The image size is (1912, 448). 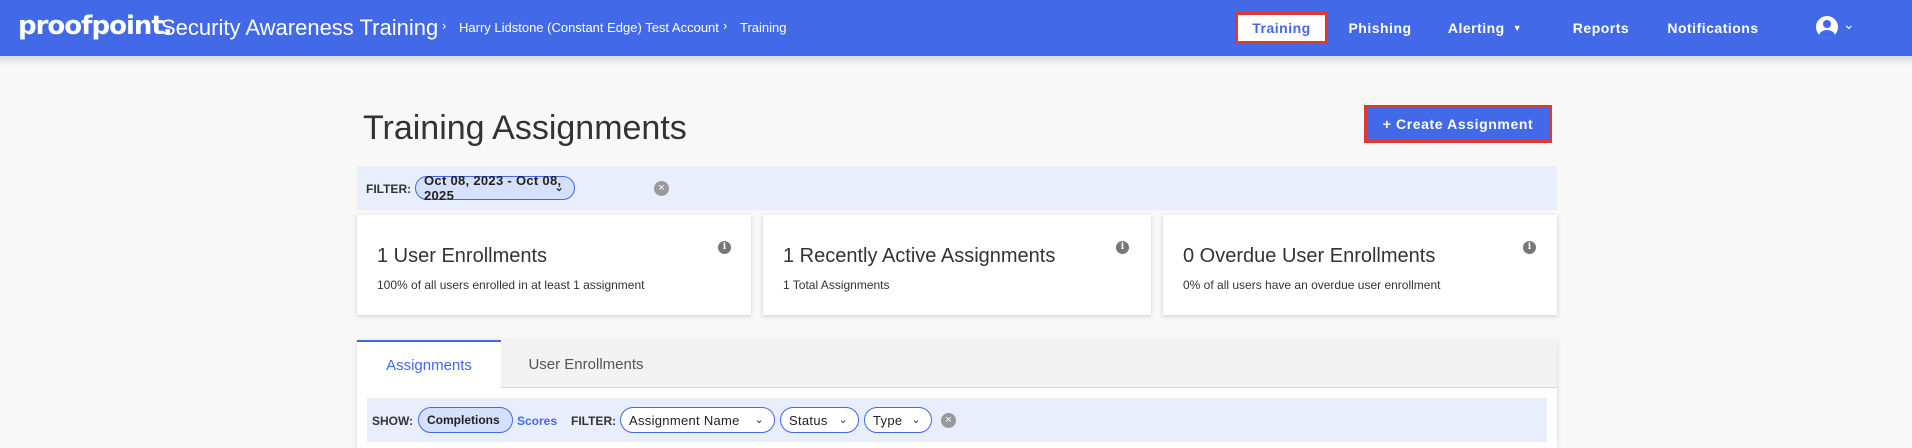 I want to click on assignment-name-filter-label: Assignment Name, so click(x=684, y=420).